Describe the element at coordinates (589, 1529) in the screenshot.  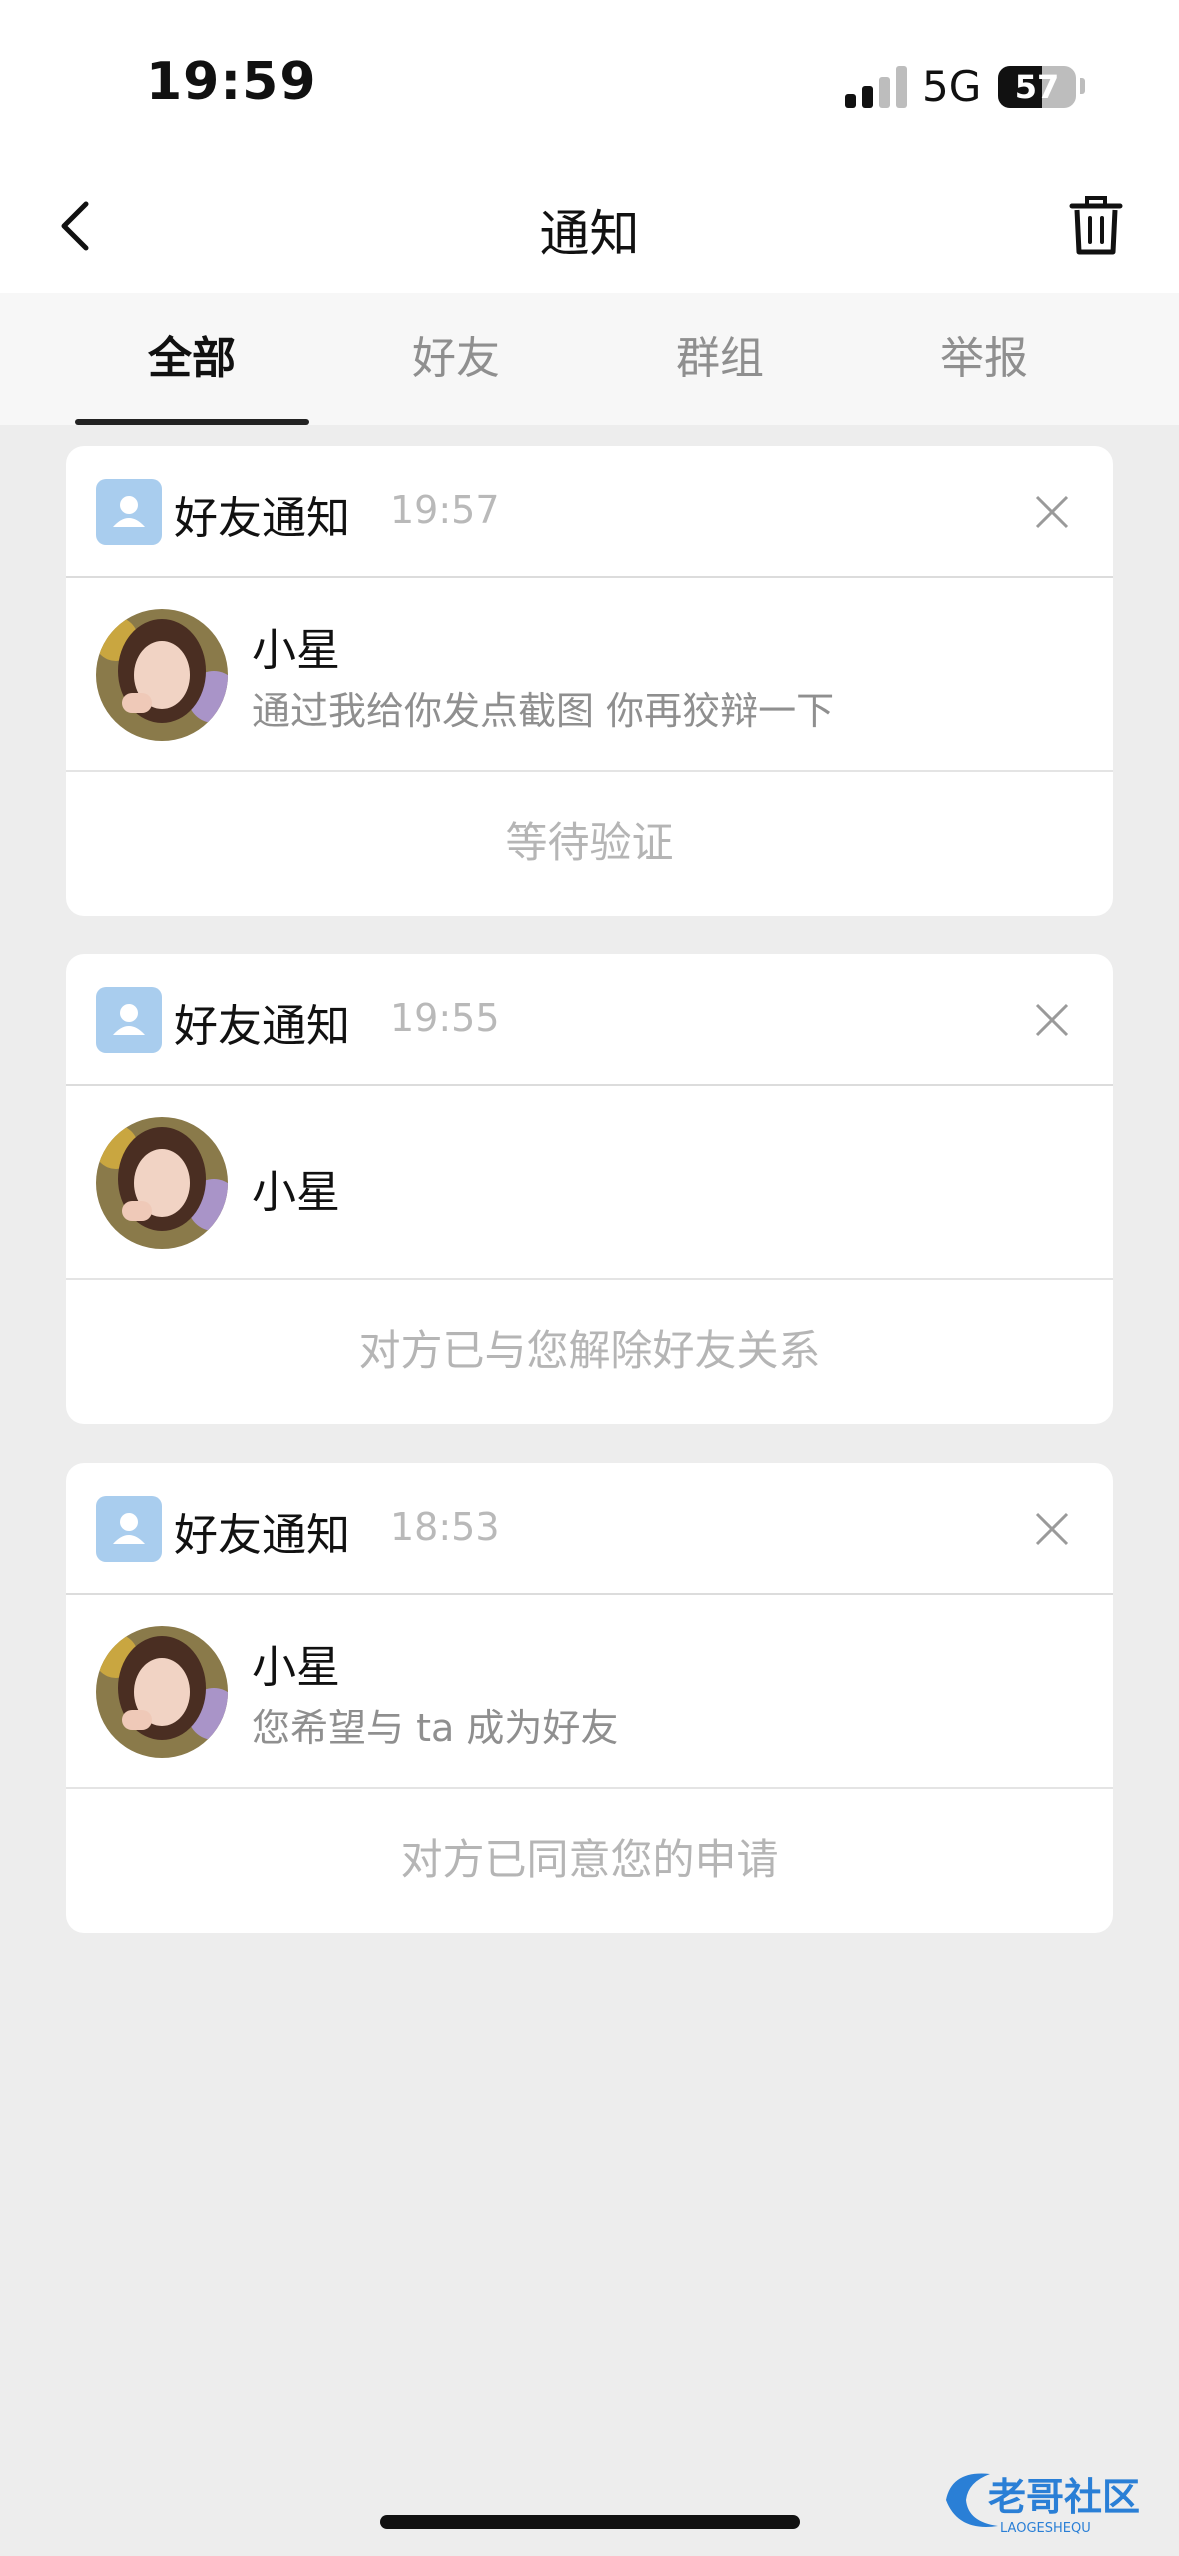
I see `card-header: 好友通知 18:53` at that location.